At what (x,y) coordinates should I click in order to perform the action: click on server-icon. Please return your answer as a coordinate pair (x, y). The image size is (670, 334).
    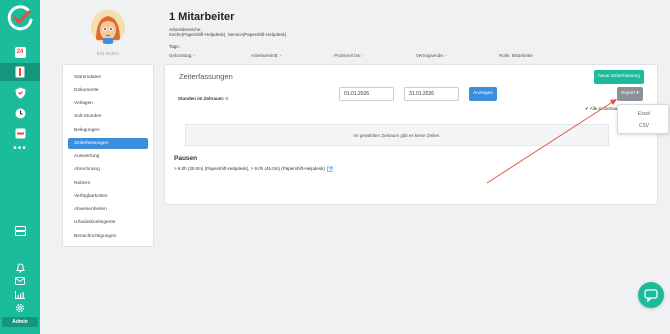
    Looking at the image, I should click on (20, 231).